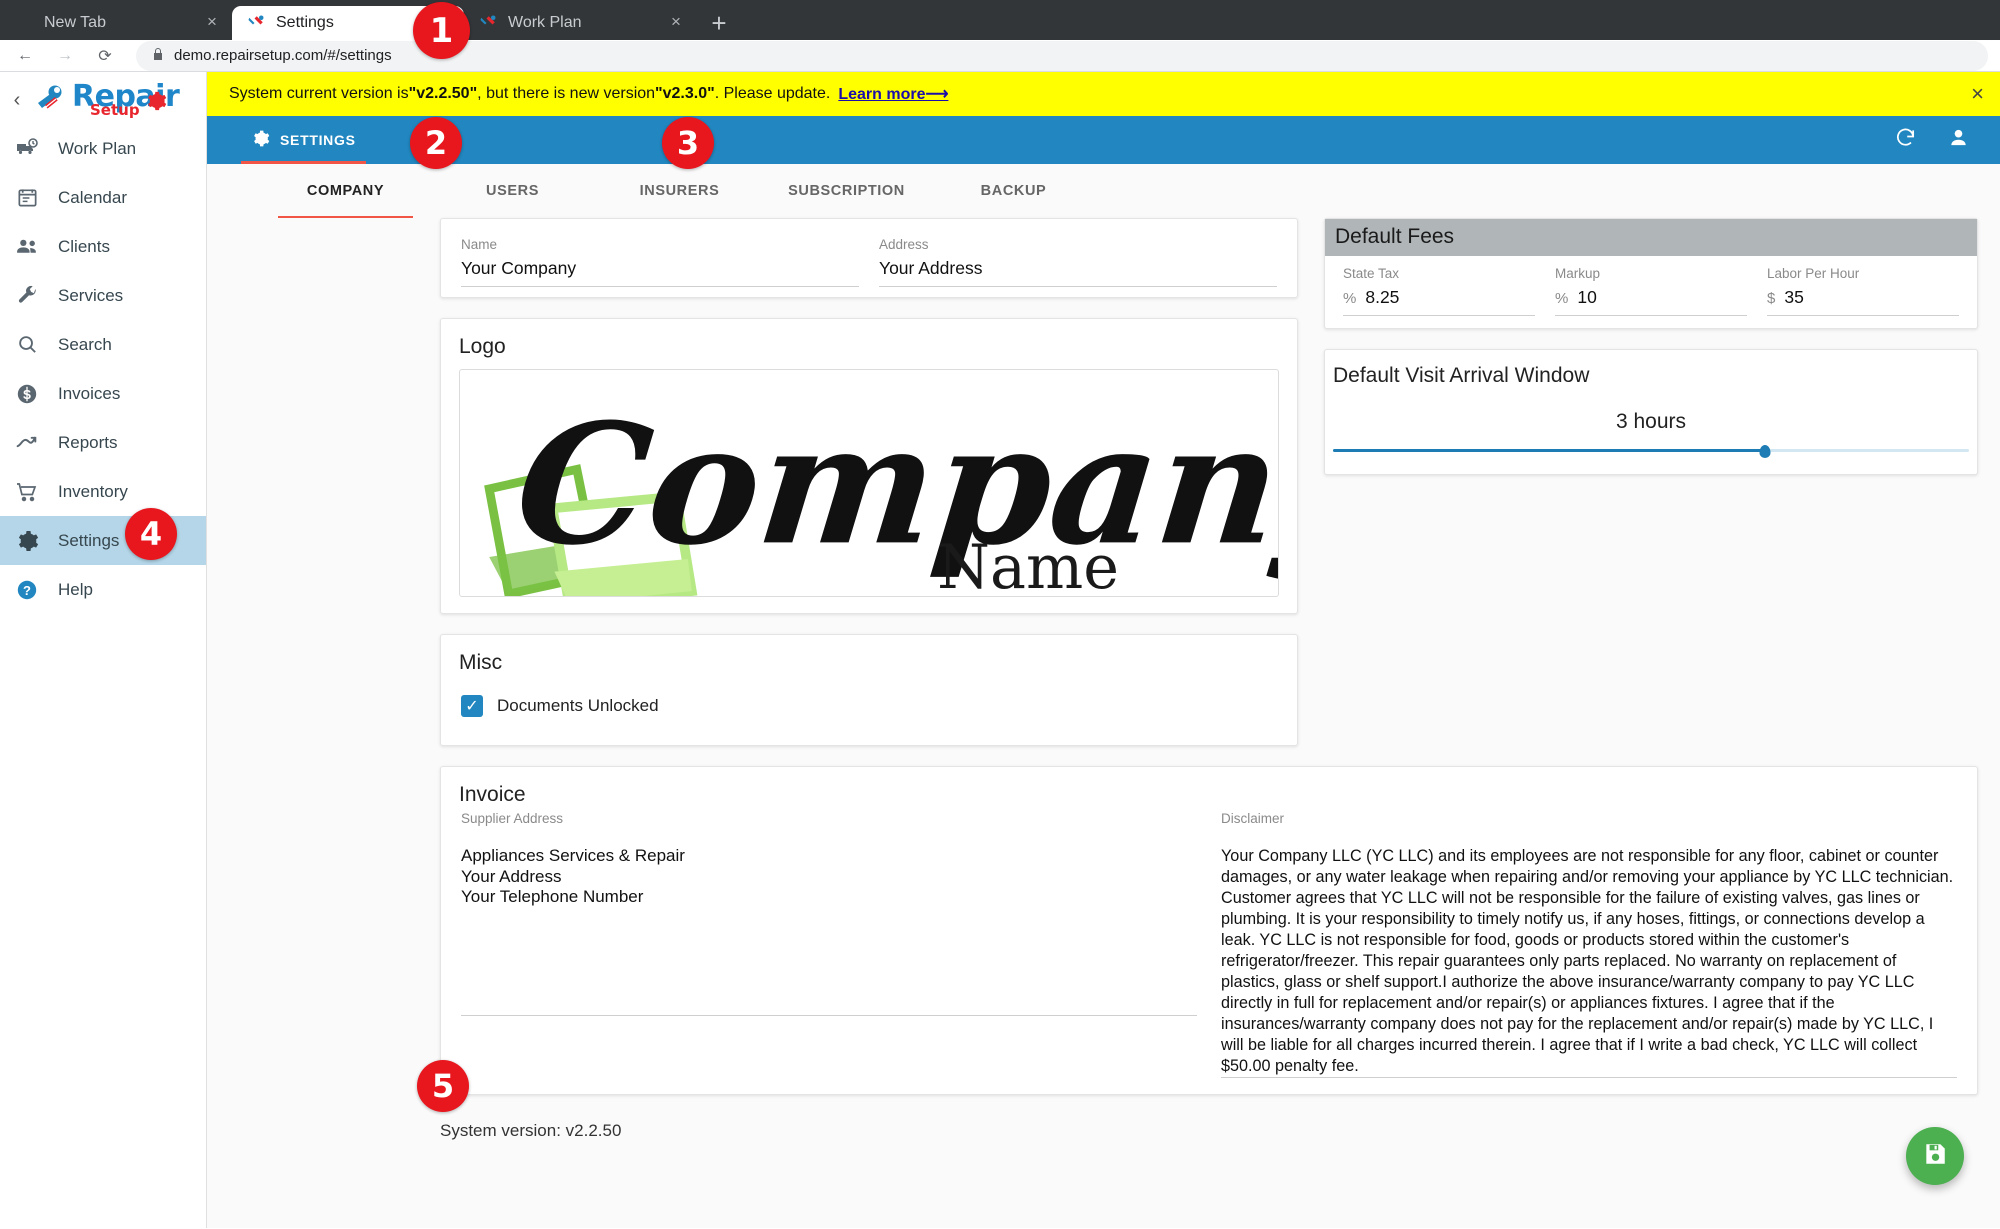  I want to click on sidebar-item-services: Services, so click(103, 295).